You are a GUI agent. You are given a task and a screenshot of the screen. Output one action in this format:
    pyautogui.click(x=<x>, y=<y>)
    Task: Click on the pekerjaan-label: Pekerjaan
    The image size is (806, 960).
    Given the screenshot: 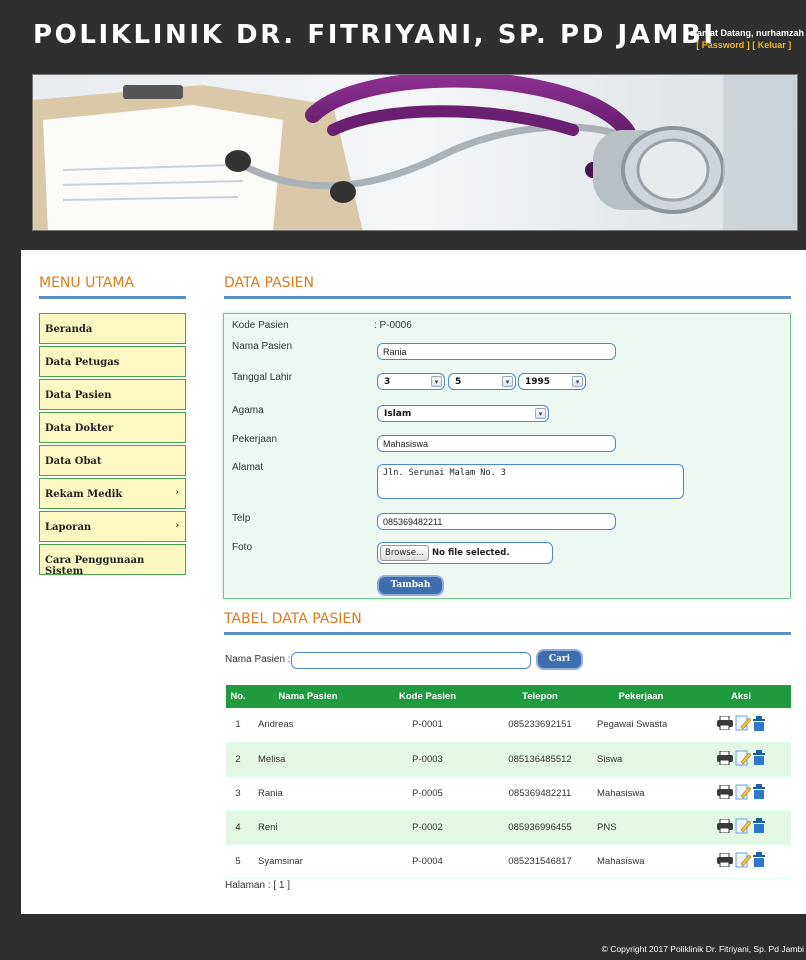 What is the action you would take?
    pyautogui.click(x=255, y=439)
    